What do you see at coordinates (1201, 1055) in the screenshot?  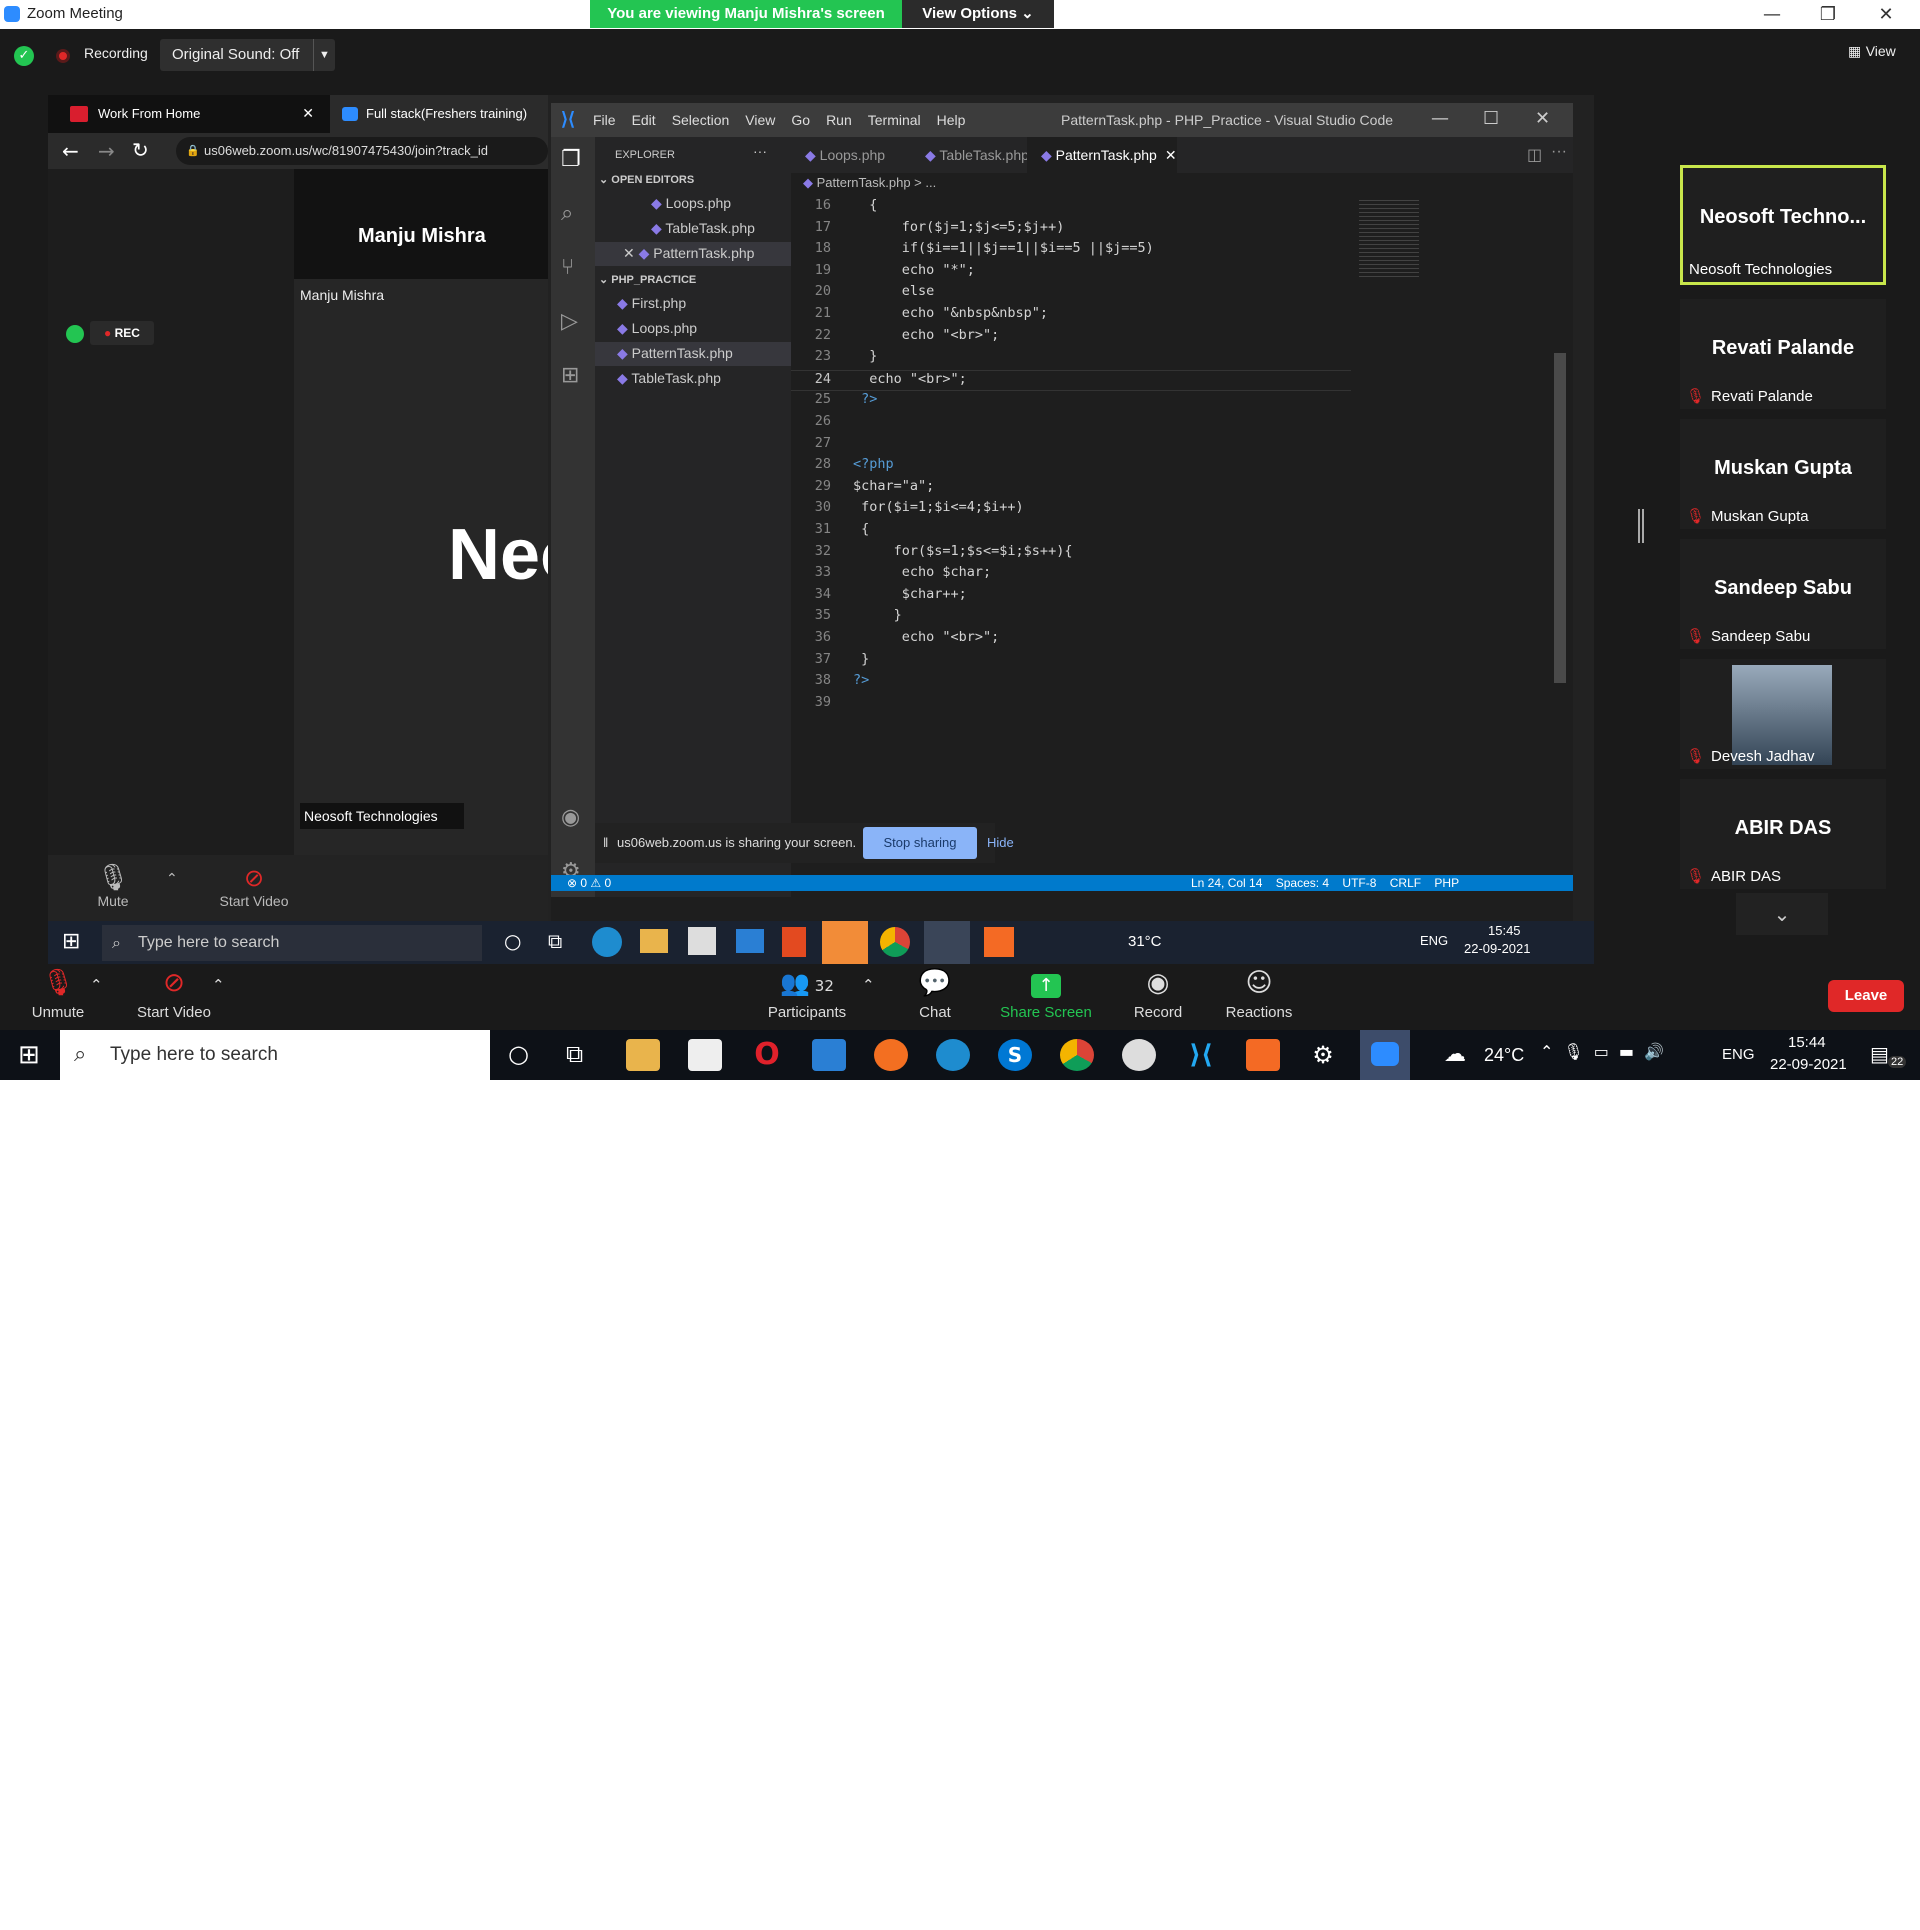 I see `vscode-icon: ⟩⟨` at bounding box center [1201, 1055].